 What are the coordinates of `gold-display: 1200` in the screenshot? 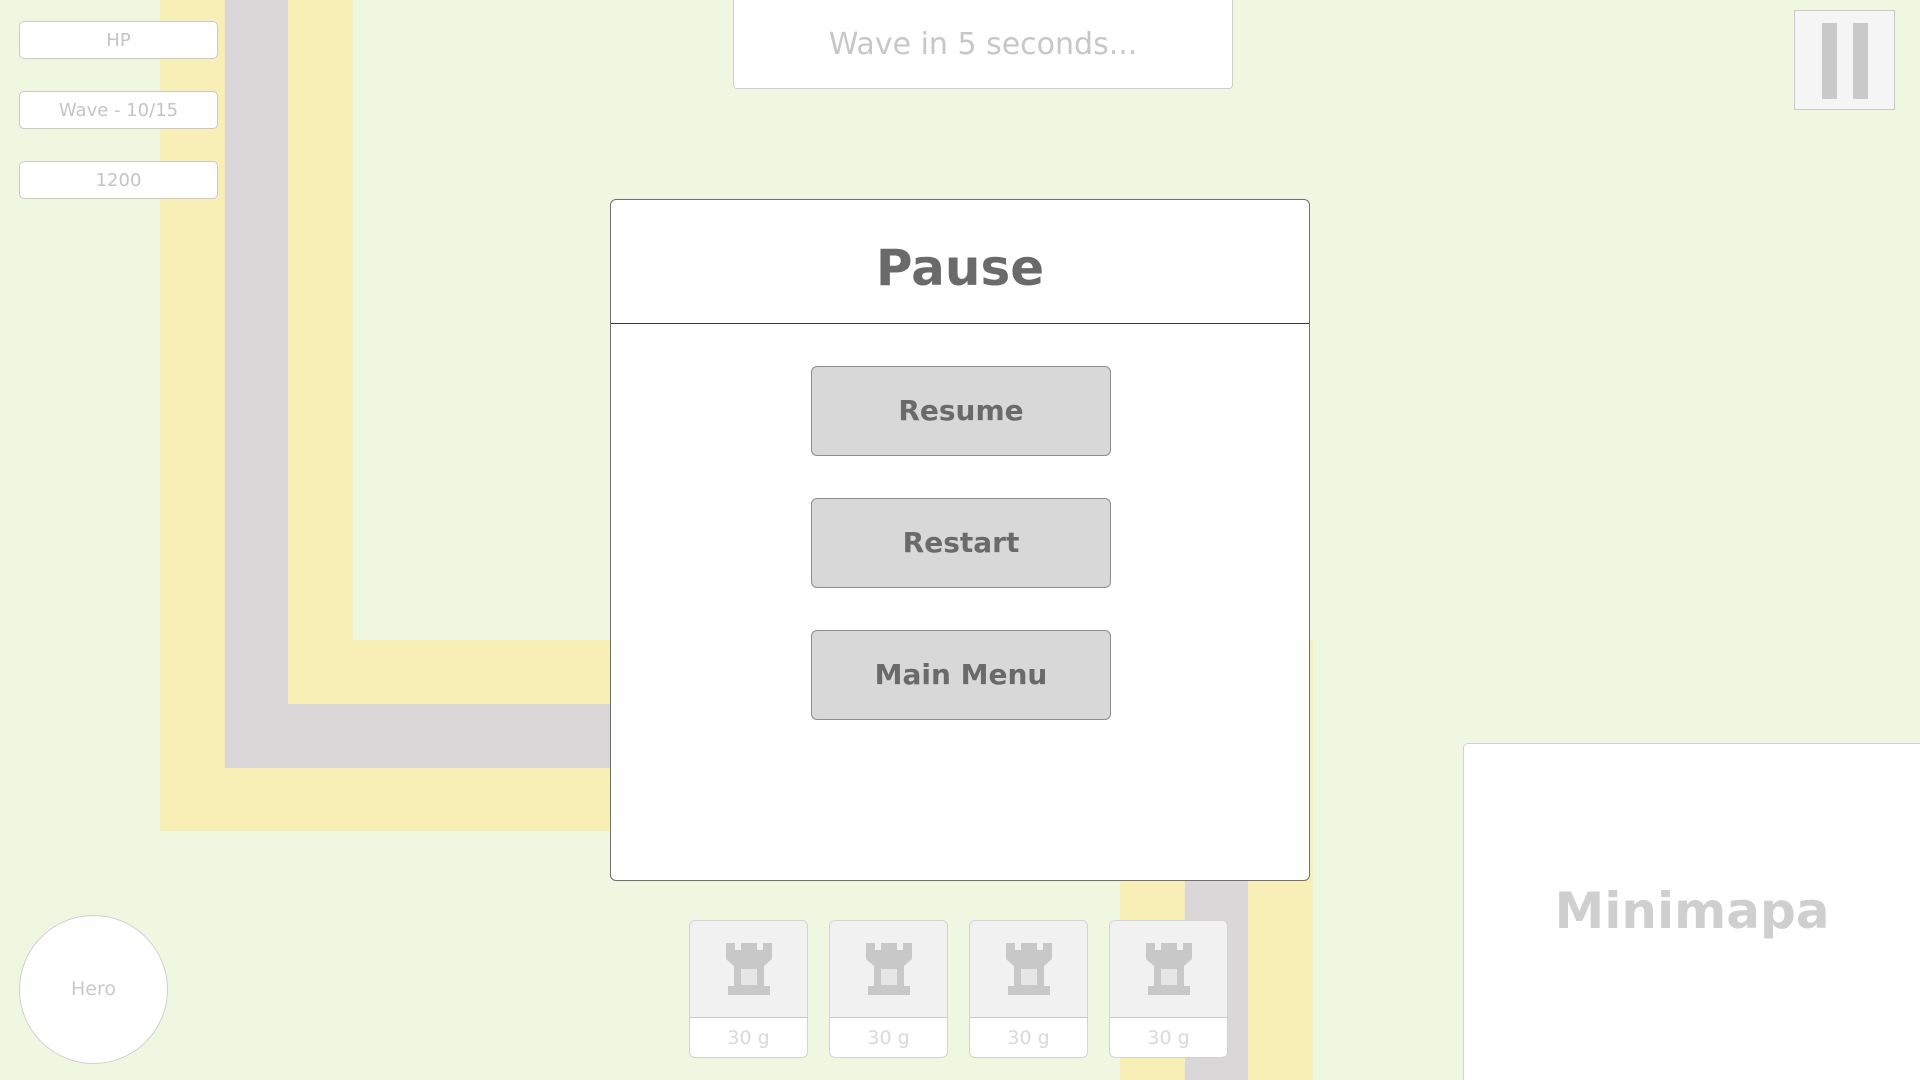 It's located at (118, 180).